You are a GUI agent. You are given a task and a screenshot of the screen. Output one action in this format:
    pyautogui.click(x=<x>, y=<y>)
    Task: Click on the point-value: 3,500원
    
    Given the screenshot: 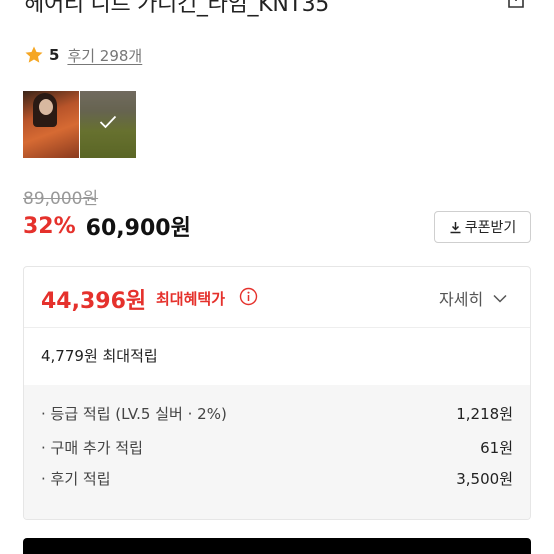 What is the action you would take?
    pyautogui.click(x=484, y=478)
    